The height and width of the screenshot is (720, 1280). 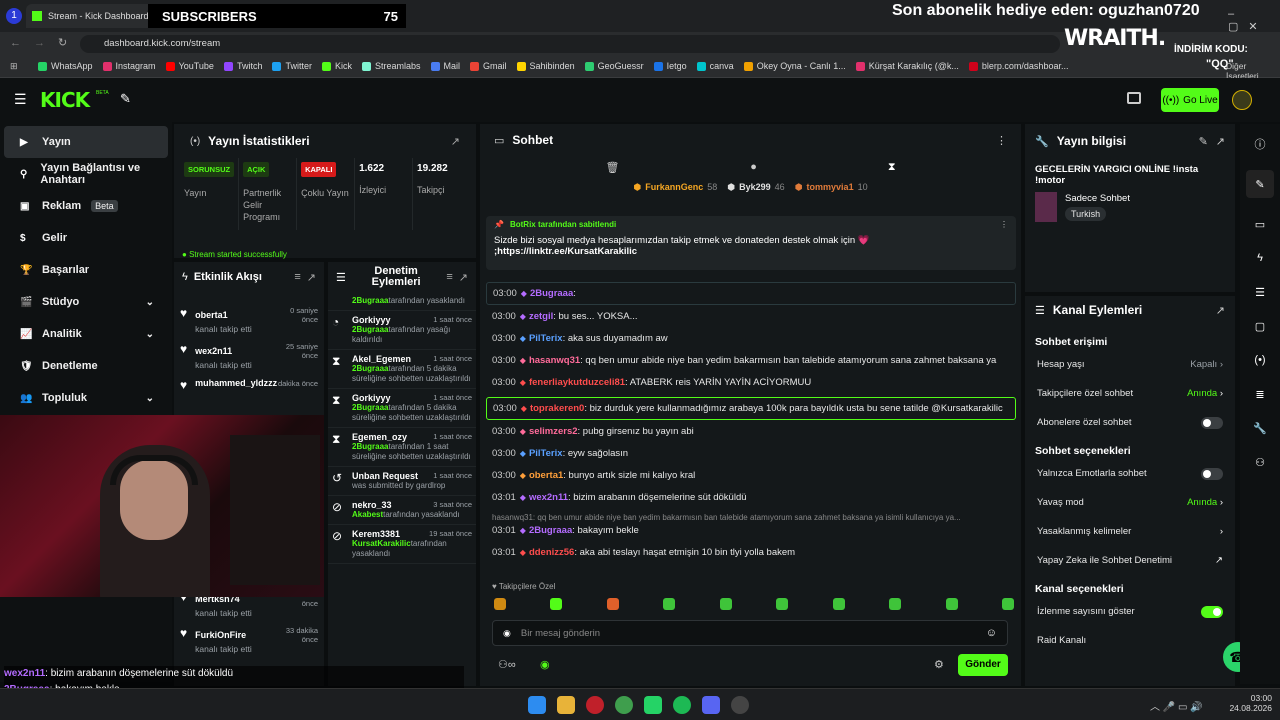 What do you see at coordinates (831, 187) in the screenshot?
I see `gifter-item: ⬢ tommyvia1 10` at bounding box center [831, 187].